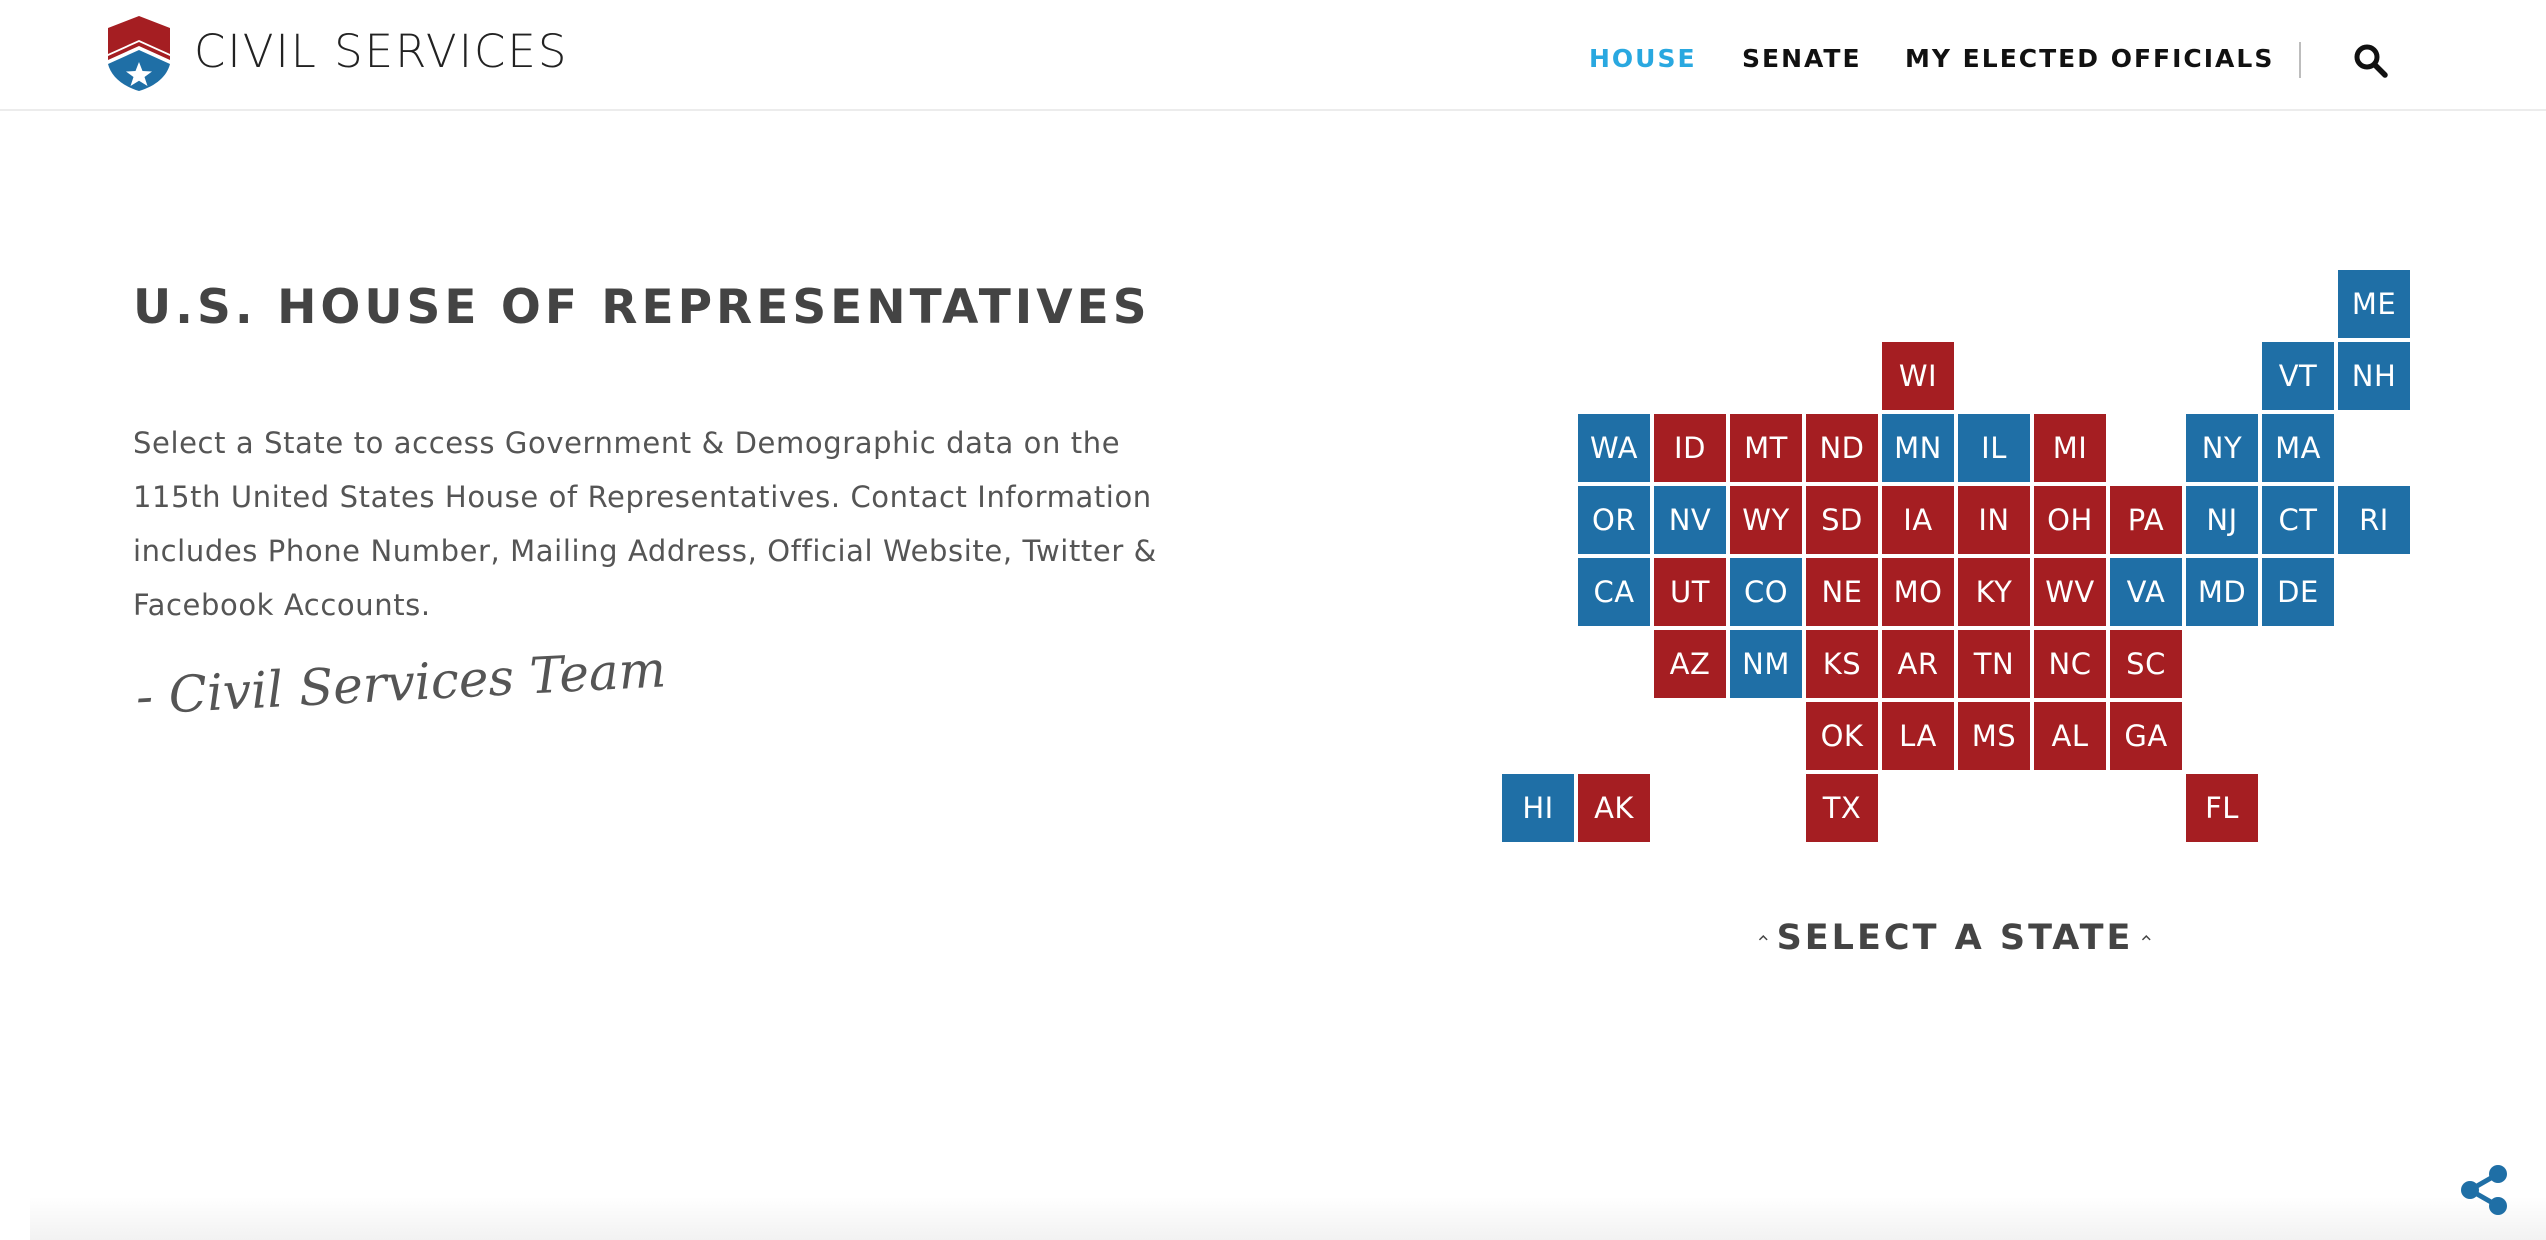 This screenshot has width=2546, height=1240. Describe the element at coordinates (2089, 59) in the screenshot. I see `nav-my-elected-officials: MY ELECTED OFFICIALS` at that location.